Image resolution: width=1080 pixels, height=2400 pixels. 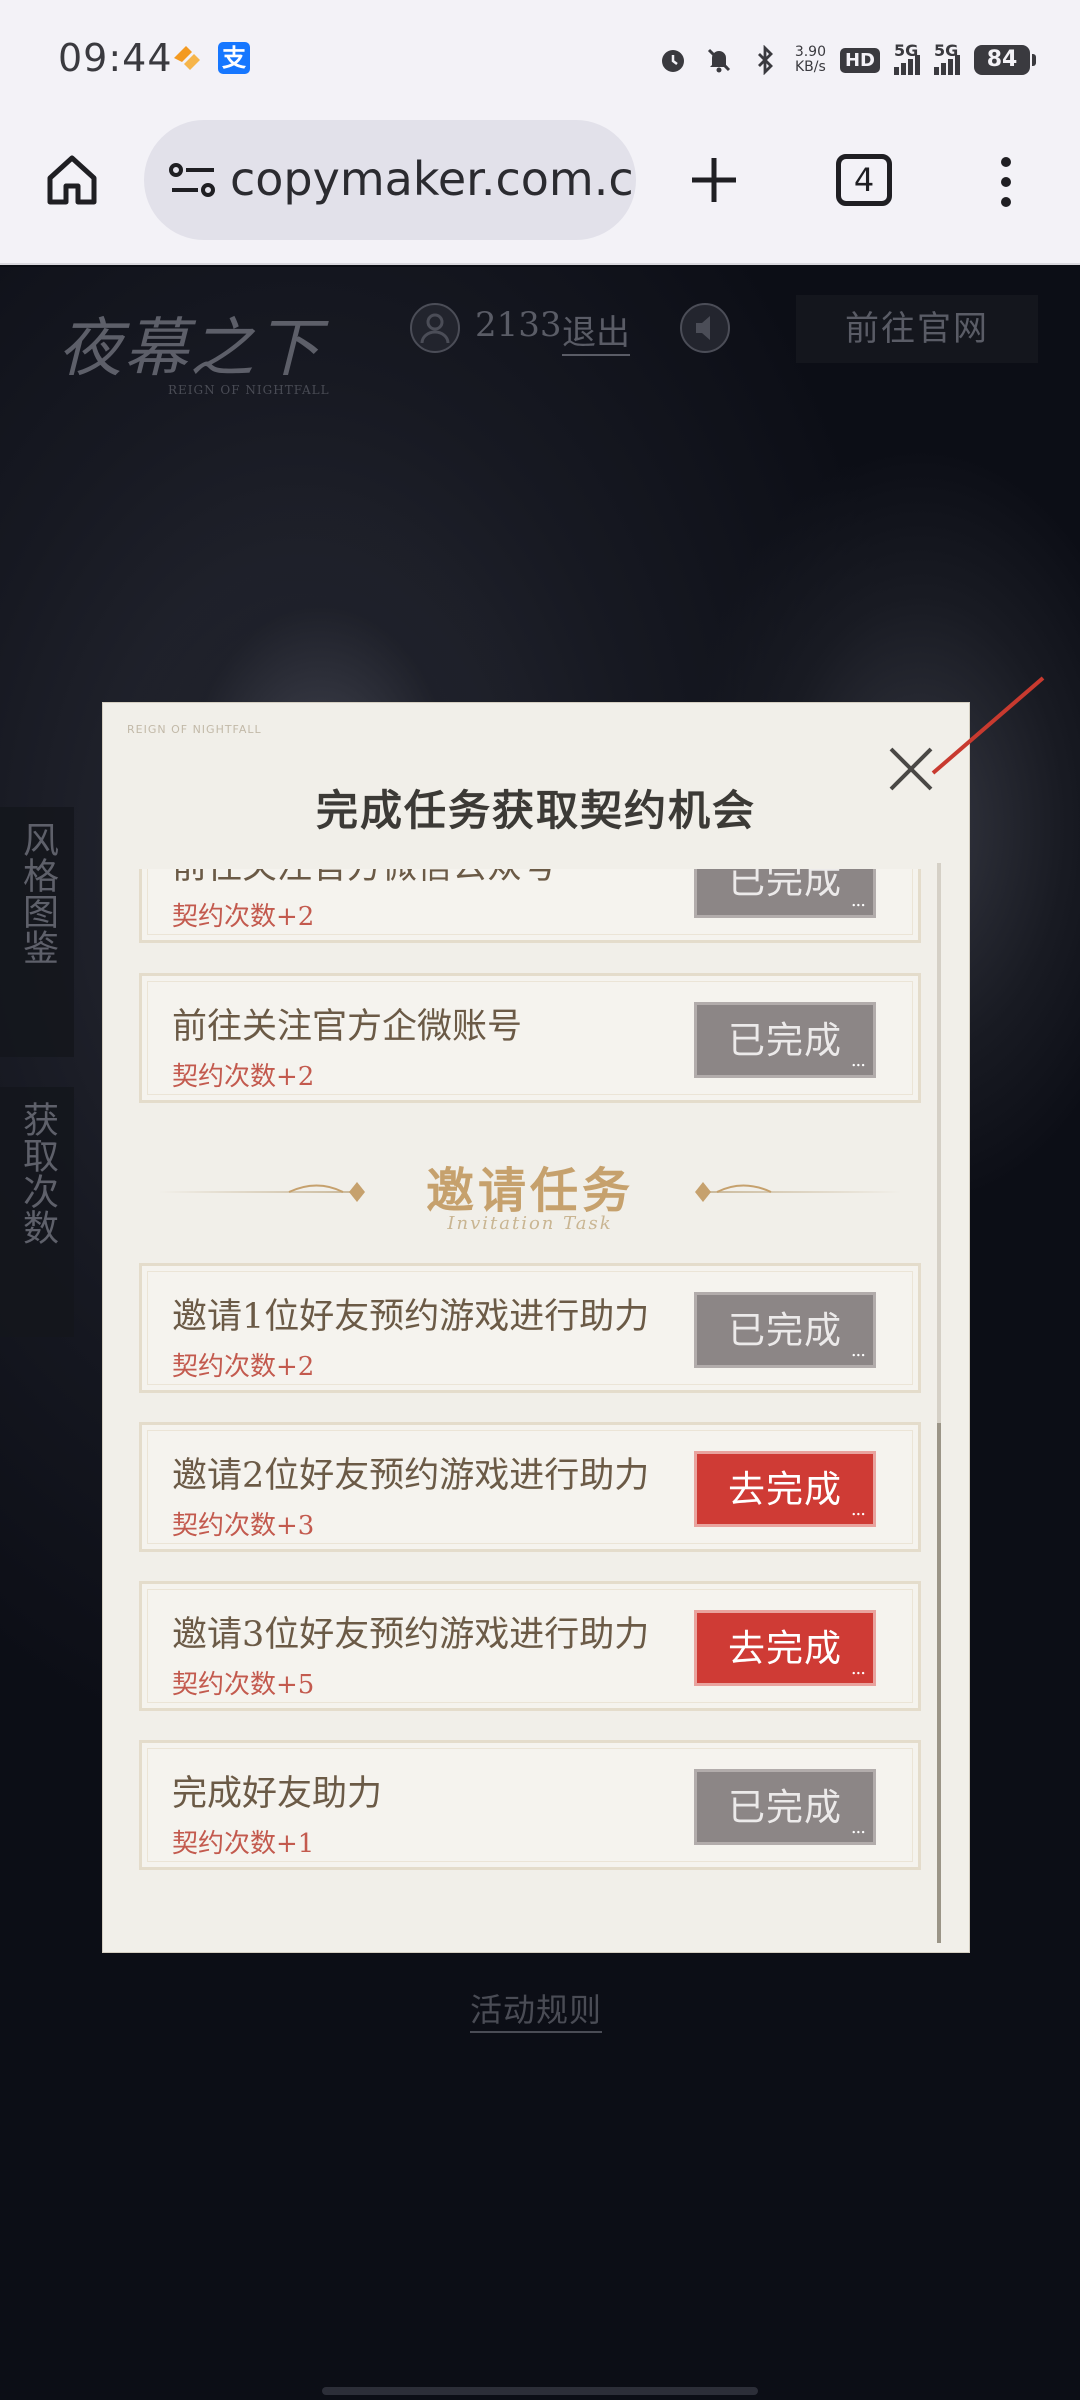 I want to click on invite-section-header: 邀请任务 Invitation Task, so click(x=530, y=1197).